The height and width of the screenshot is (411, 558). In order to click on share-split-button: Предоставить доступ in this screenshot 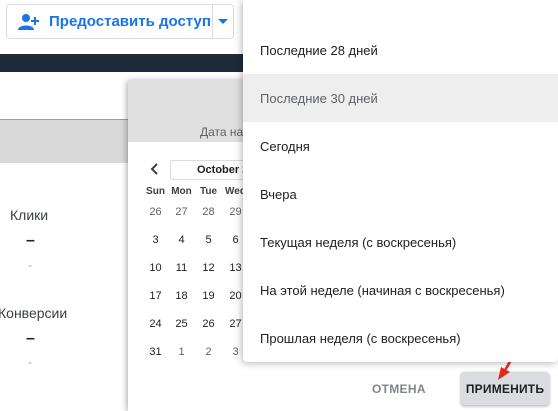, I will do `click(120, 21)`.